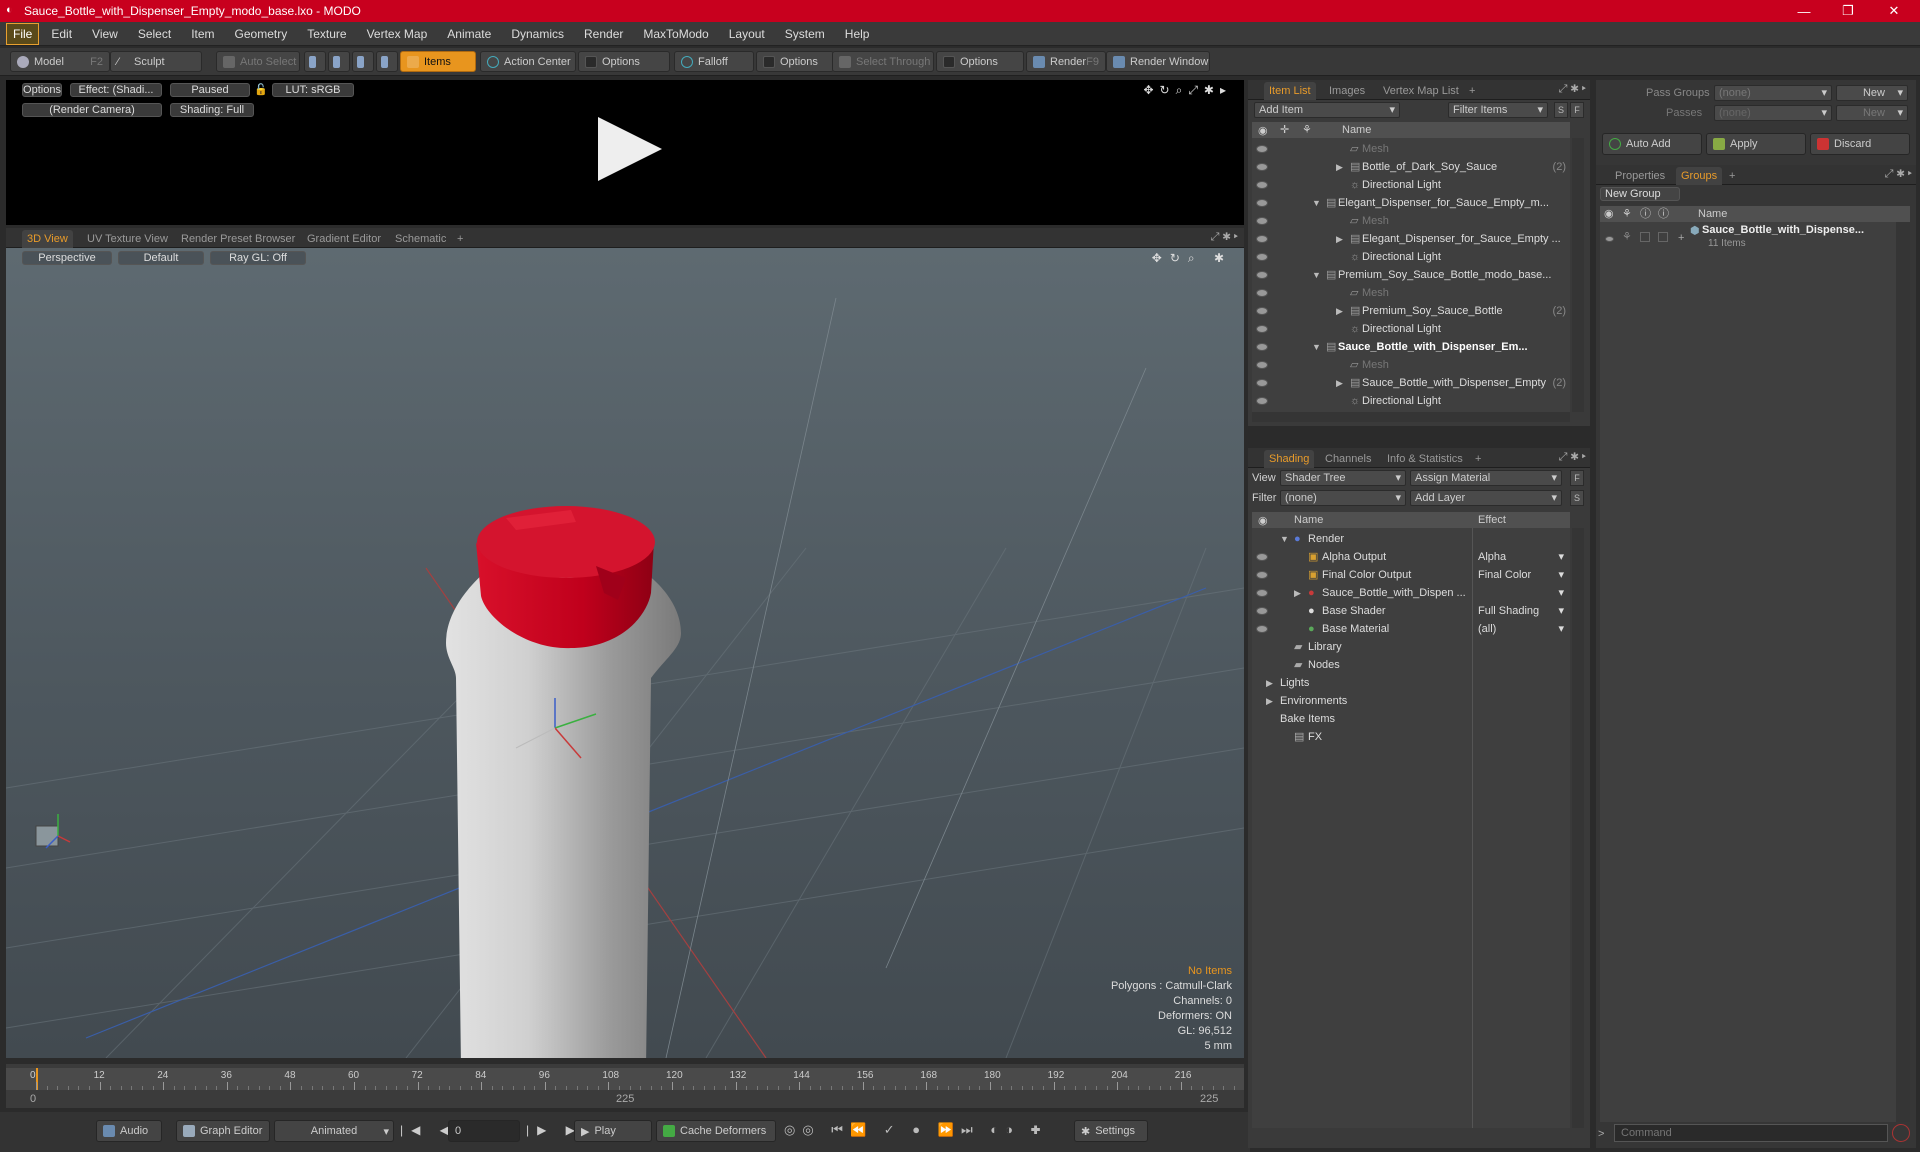 This screenshot has height=1152, width=1920. Describe the element at coordinates (1421, 91) in the screenshot. I see `tab-vertex-map-list: Vertex Map List` at that location.